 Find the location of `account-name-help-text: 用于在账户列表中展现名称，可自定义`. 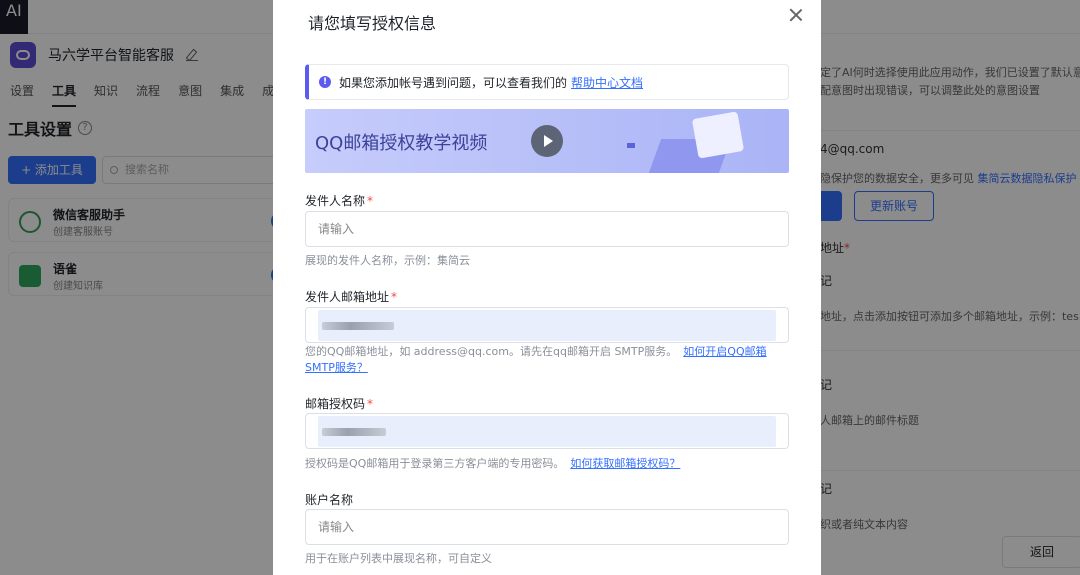

account-name-help-text: 用于在账户列表中展现名称，可自定义 is located at coordinates (398, 558).